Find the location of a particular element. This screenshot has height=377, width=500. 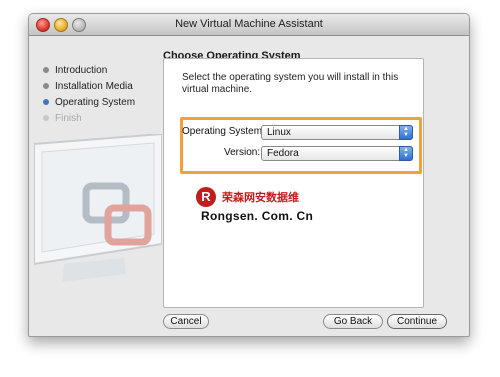

version-select-value: Fedora is located at coordinates (283, 153).